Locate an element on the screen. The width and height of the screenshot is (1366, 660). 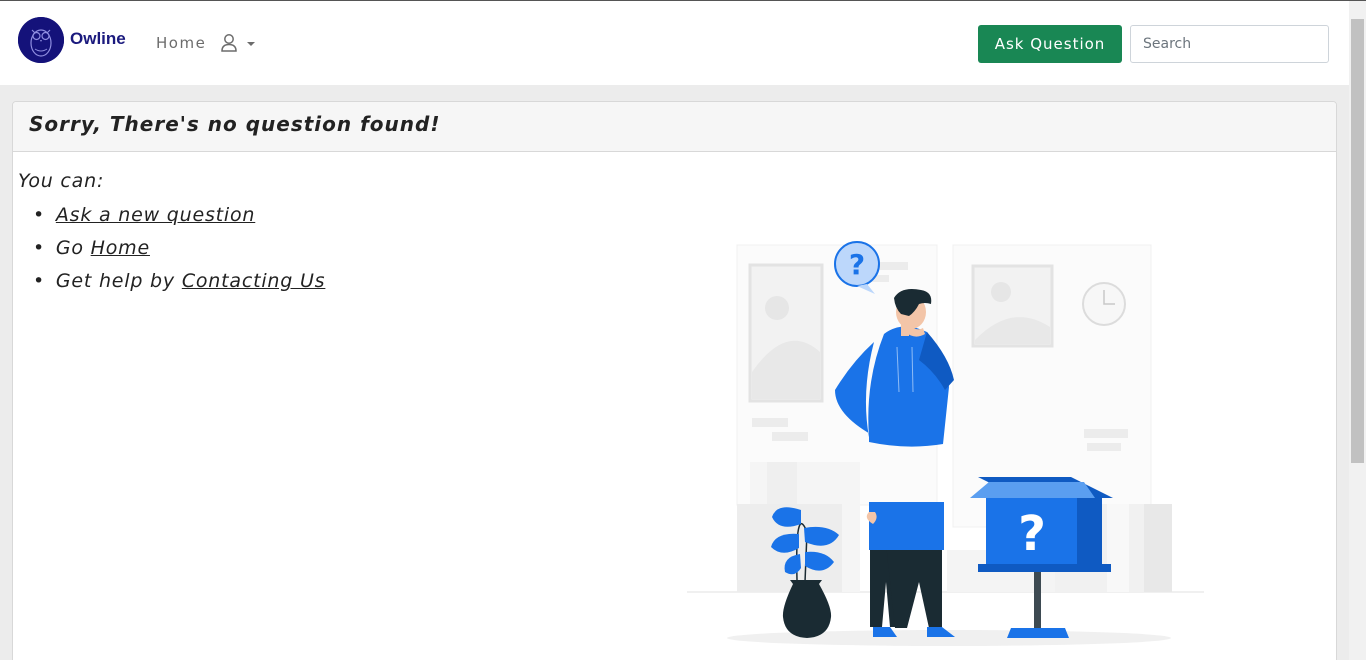
caret-down-icon is located at coordinates (251, 44).